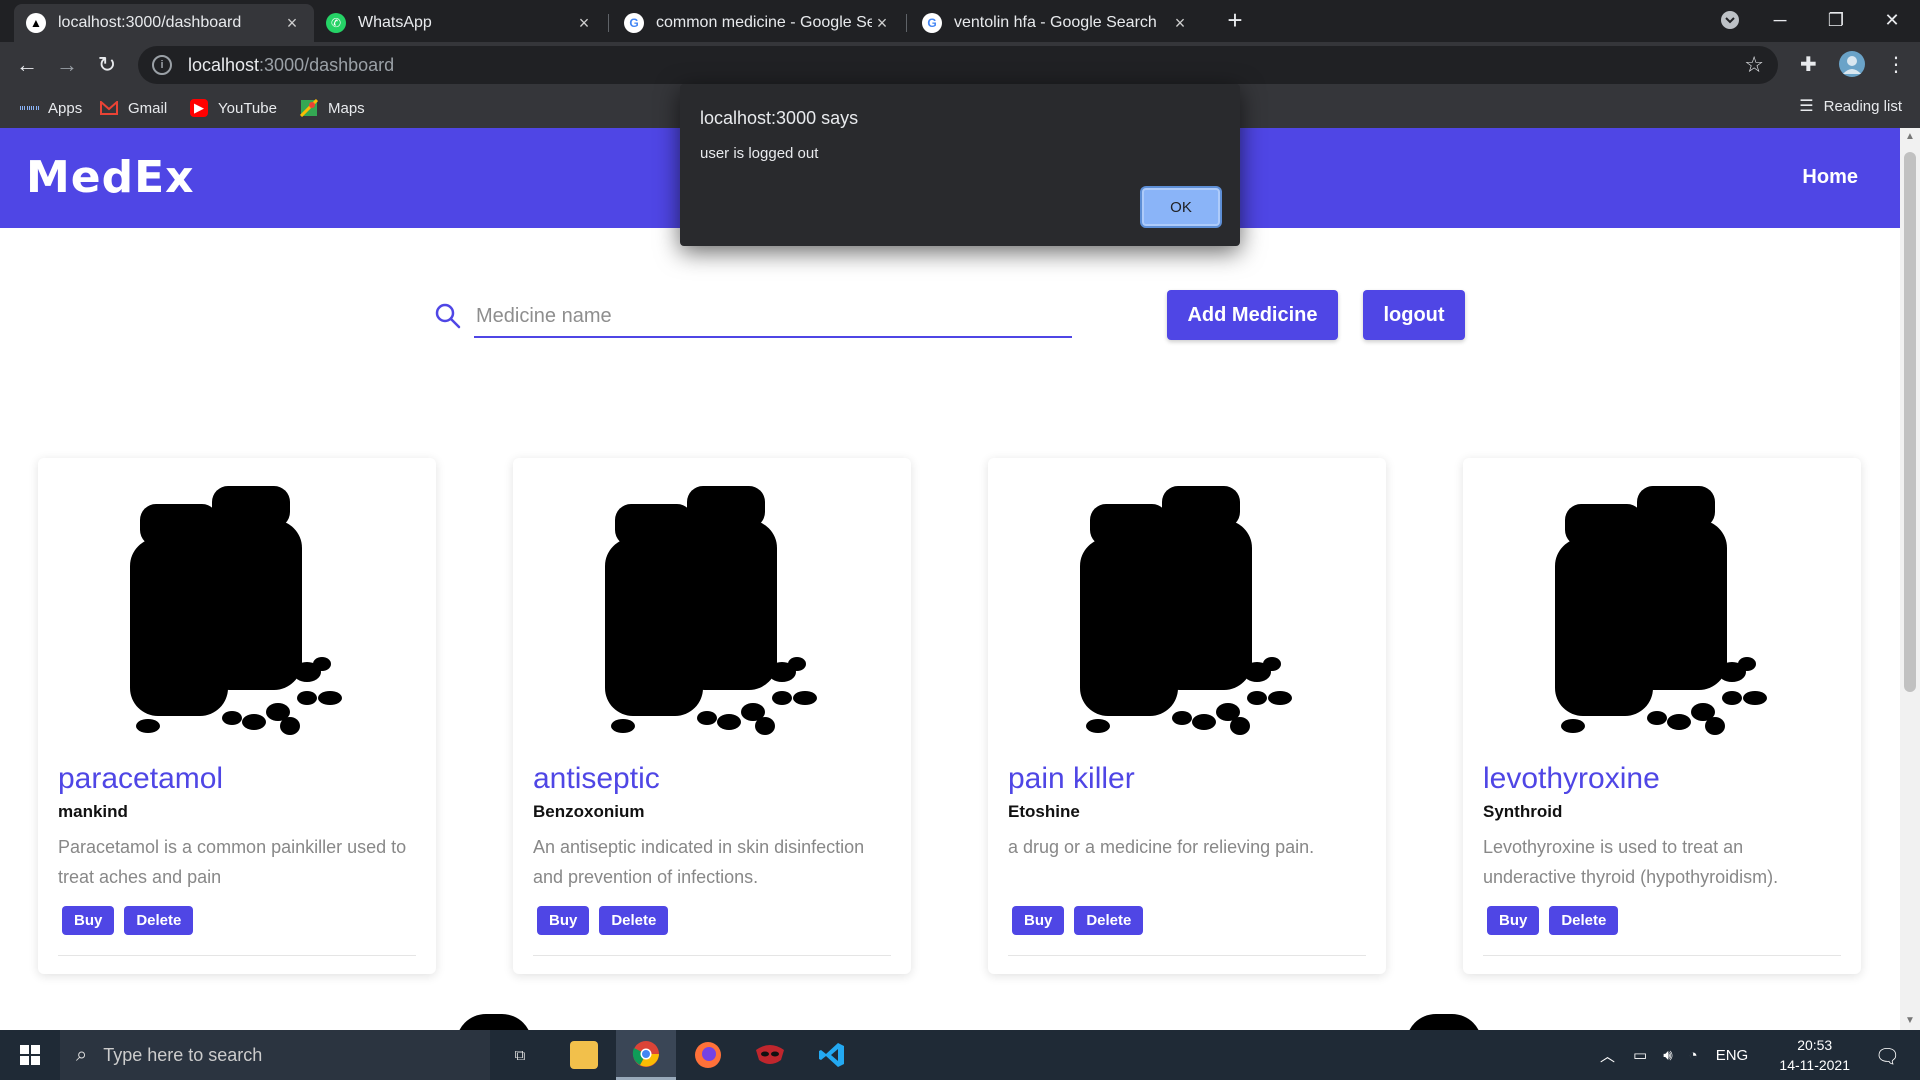 The image size is (1920, 1080). What do you see at coordinates (346, 108) in the screenshot?
I see `bookmark-label: Maps` at bounding box center [346, 108].